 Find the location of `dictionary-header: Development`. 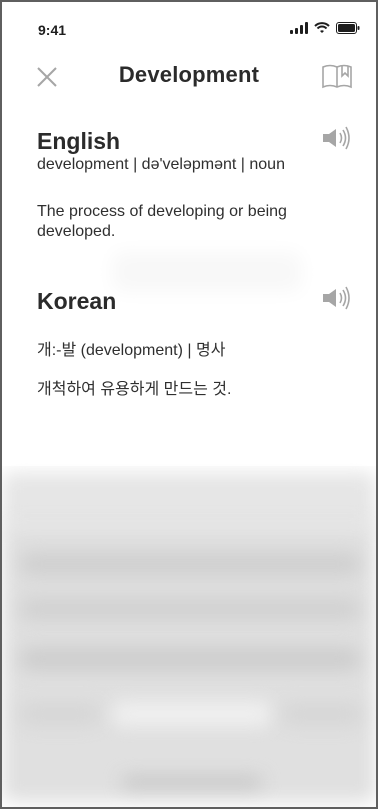

dictionary-header: Development is located at coordinates (189, 76).